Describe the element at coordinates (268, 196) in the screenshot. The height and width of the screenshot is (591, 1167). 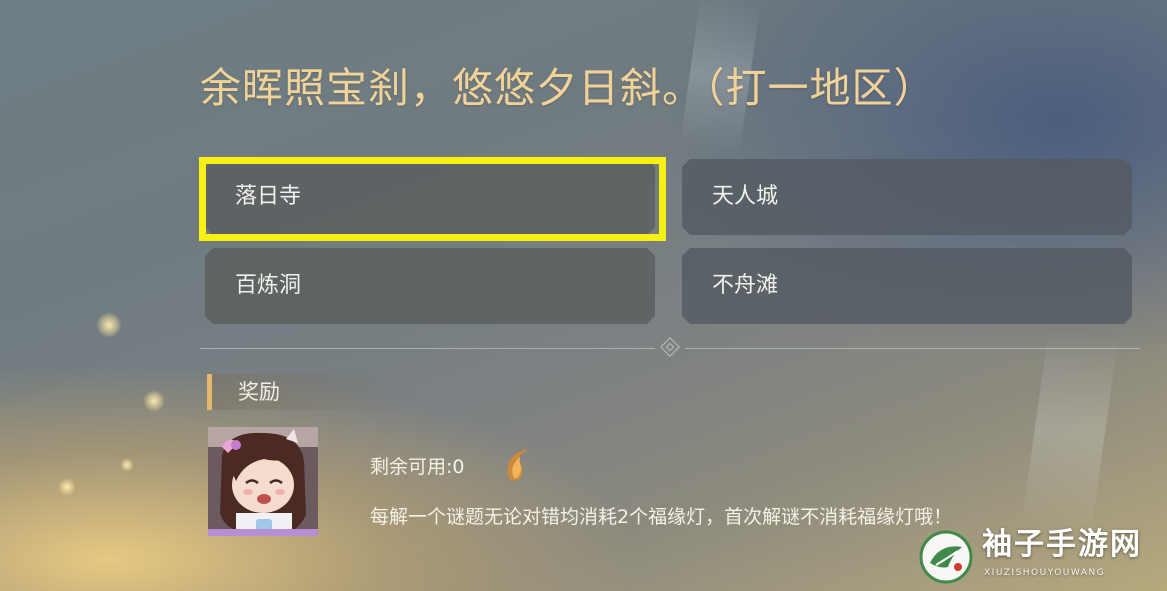
I see `answer-option-label: 落日寺` at that location.